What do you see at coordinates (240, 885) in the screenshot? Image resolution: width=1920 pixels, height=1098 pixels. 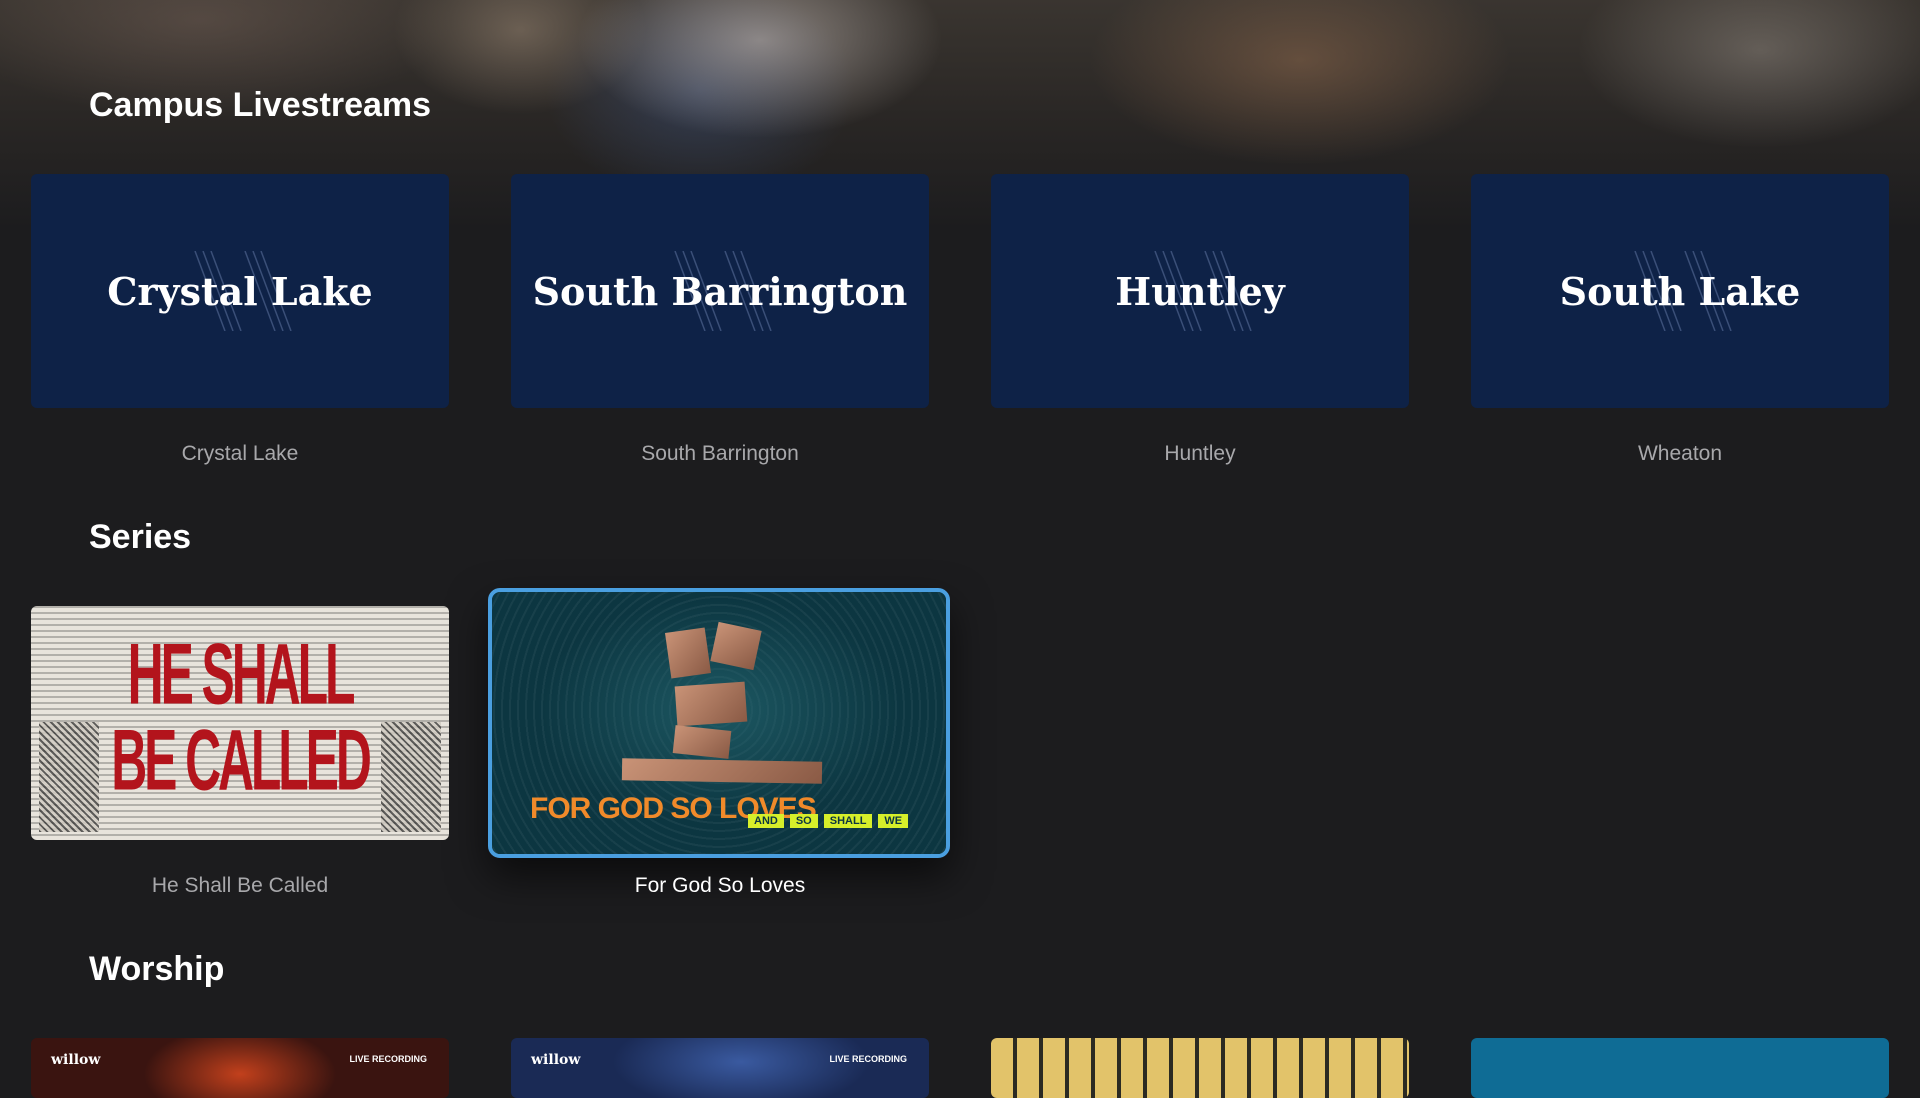 I see `series-caption-he-shall-be-called: He Shall Be Called` at bounding box center [240, 885].